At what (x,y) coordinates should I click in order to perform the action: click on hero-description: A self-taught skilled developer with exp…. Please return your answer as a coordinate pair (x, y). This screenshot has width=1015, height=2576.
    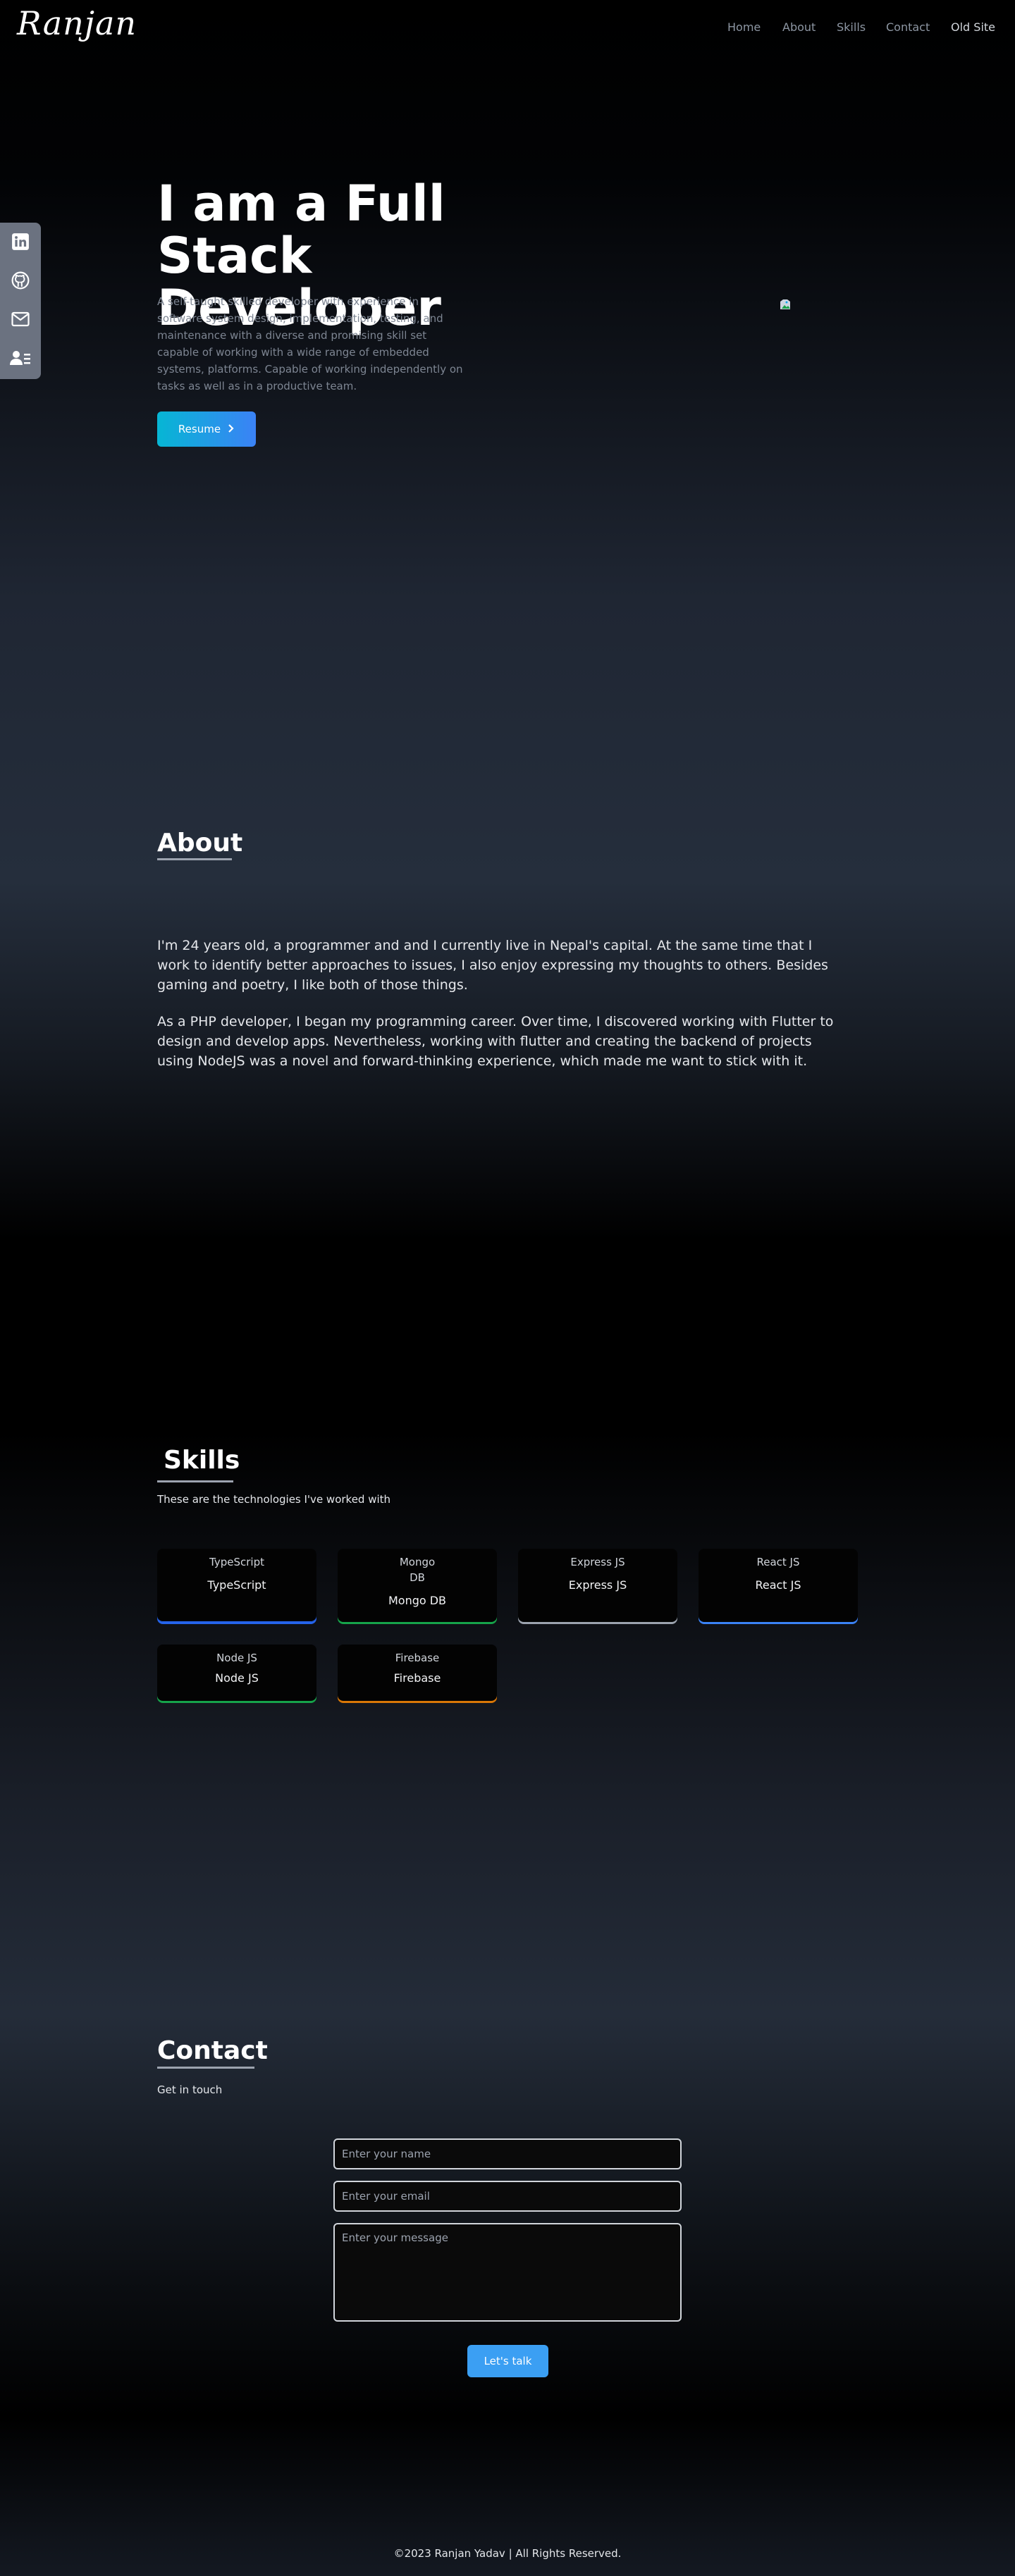
    Looking at the image, I should click on (310, 343).